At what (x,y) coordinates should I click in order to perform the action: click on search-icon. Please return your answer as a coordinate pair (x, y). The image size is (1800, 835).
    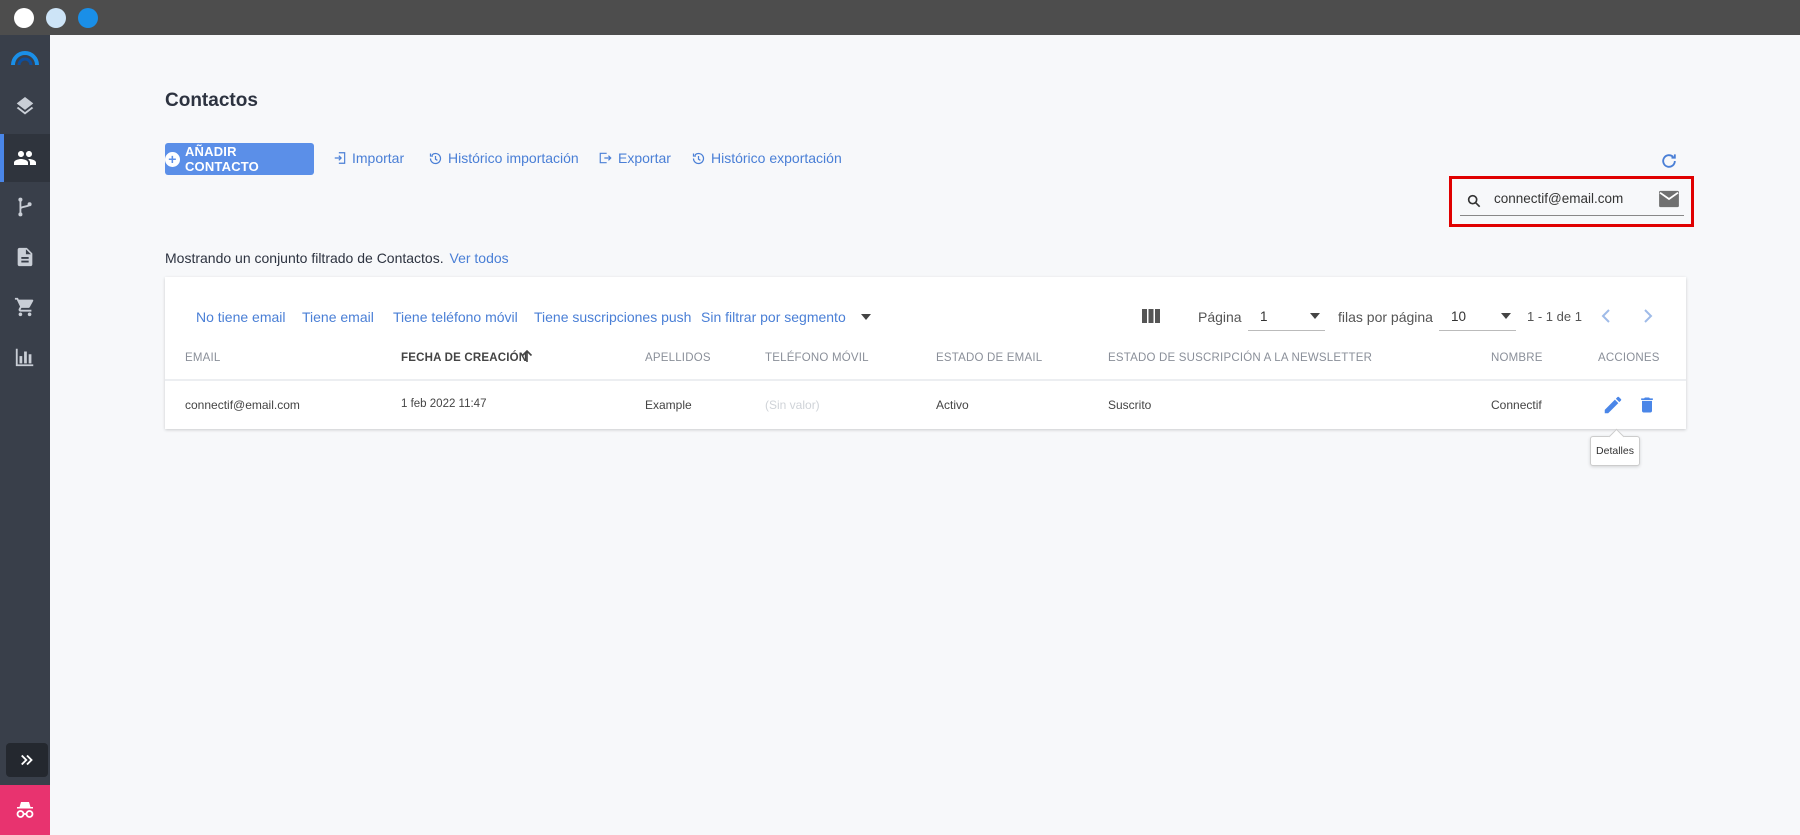
    Looking at the image, I should click on (1474, 201).